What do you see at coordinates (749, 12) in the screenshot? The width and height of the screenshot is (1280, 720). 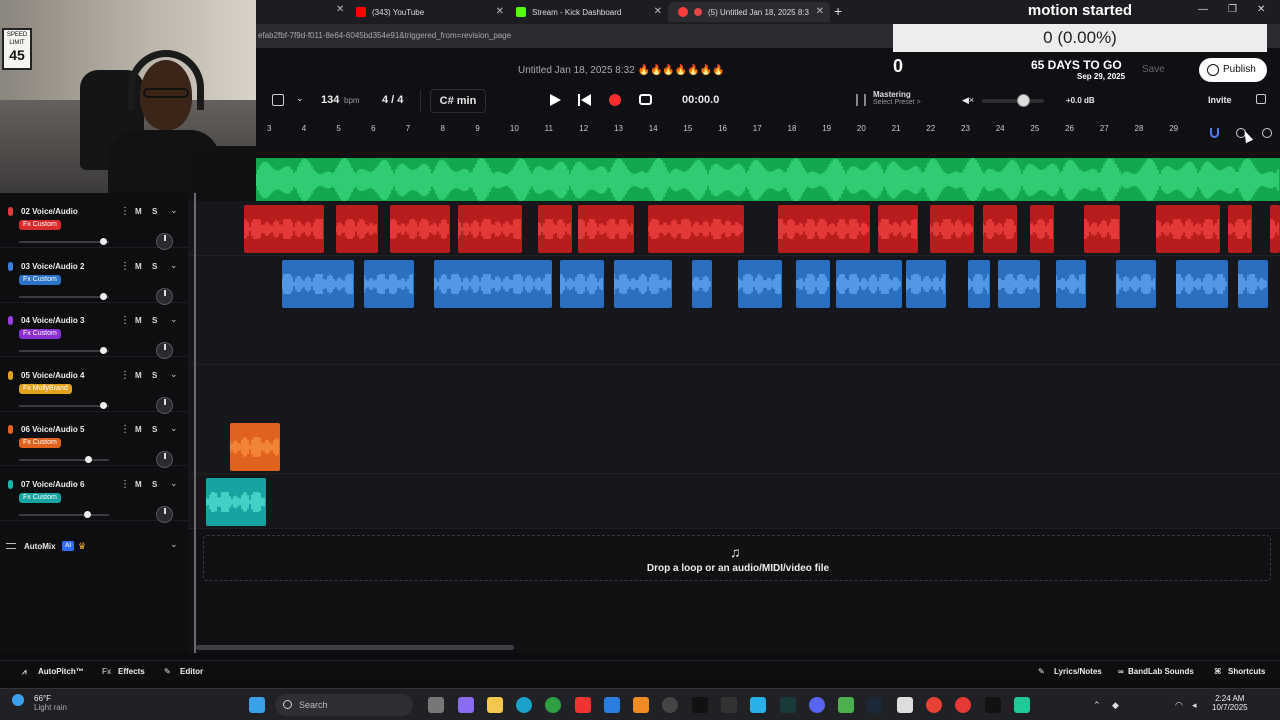 I see `tab-bandlab: (5) Untitled Jan 18, 2025 8:3 ✕` at bounding box center [749, 12].